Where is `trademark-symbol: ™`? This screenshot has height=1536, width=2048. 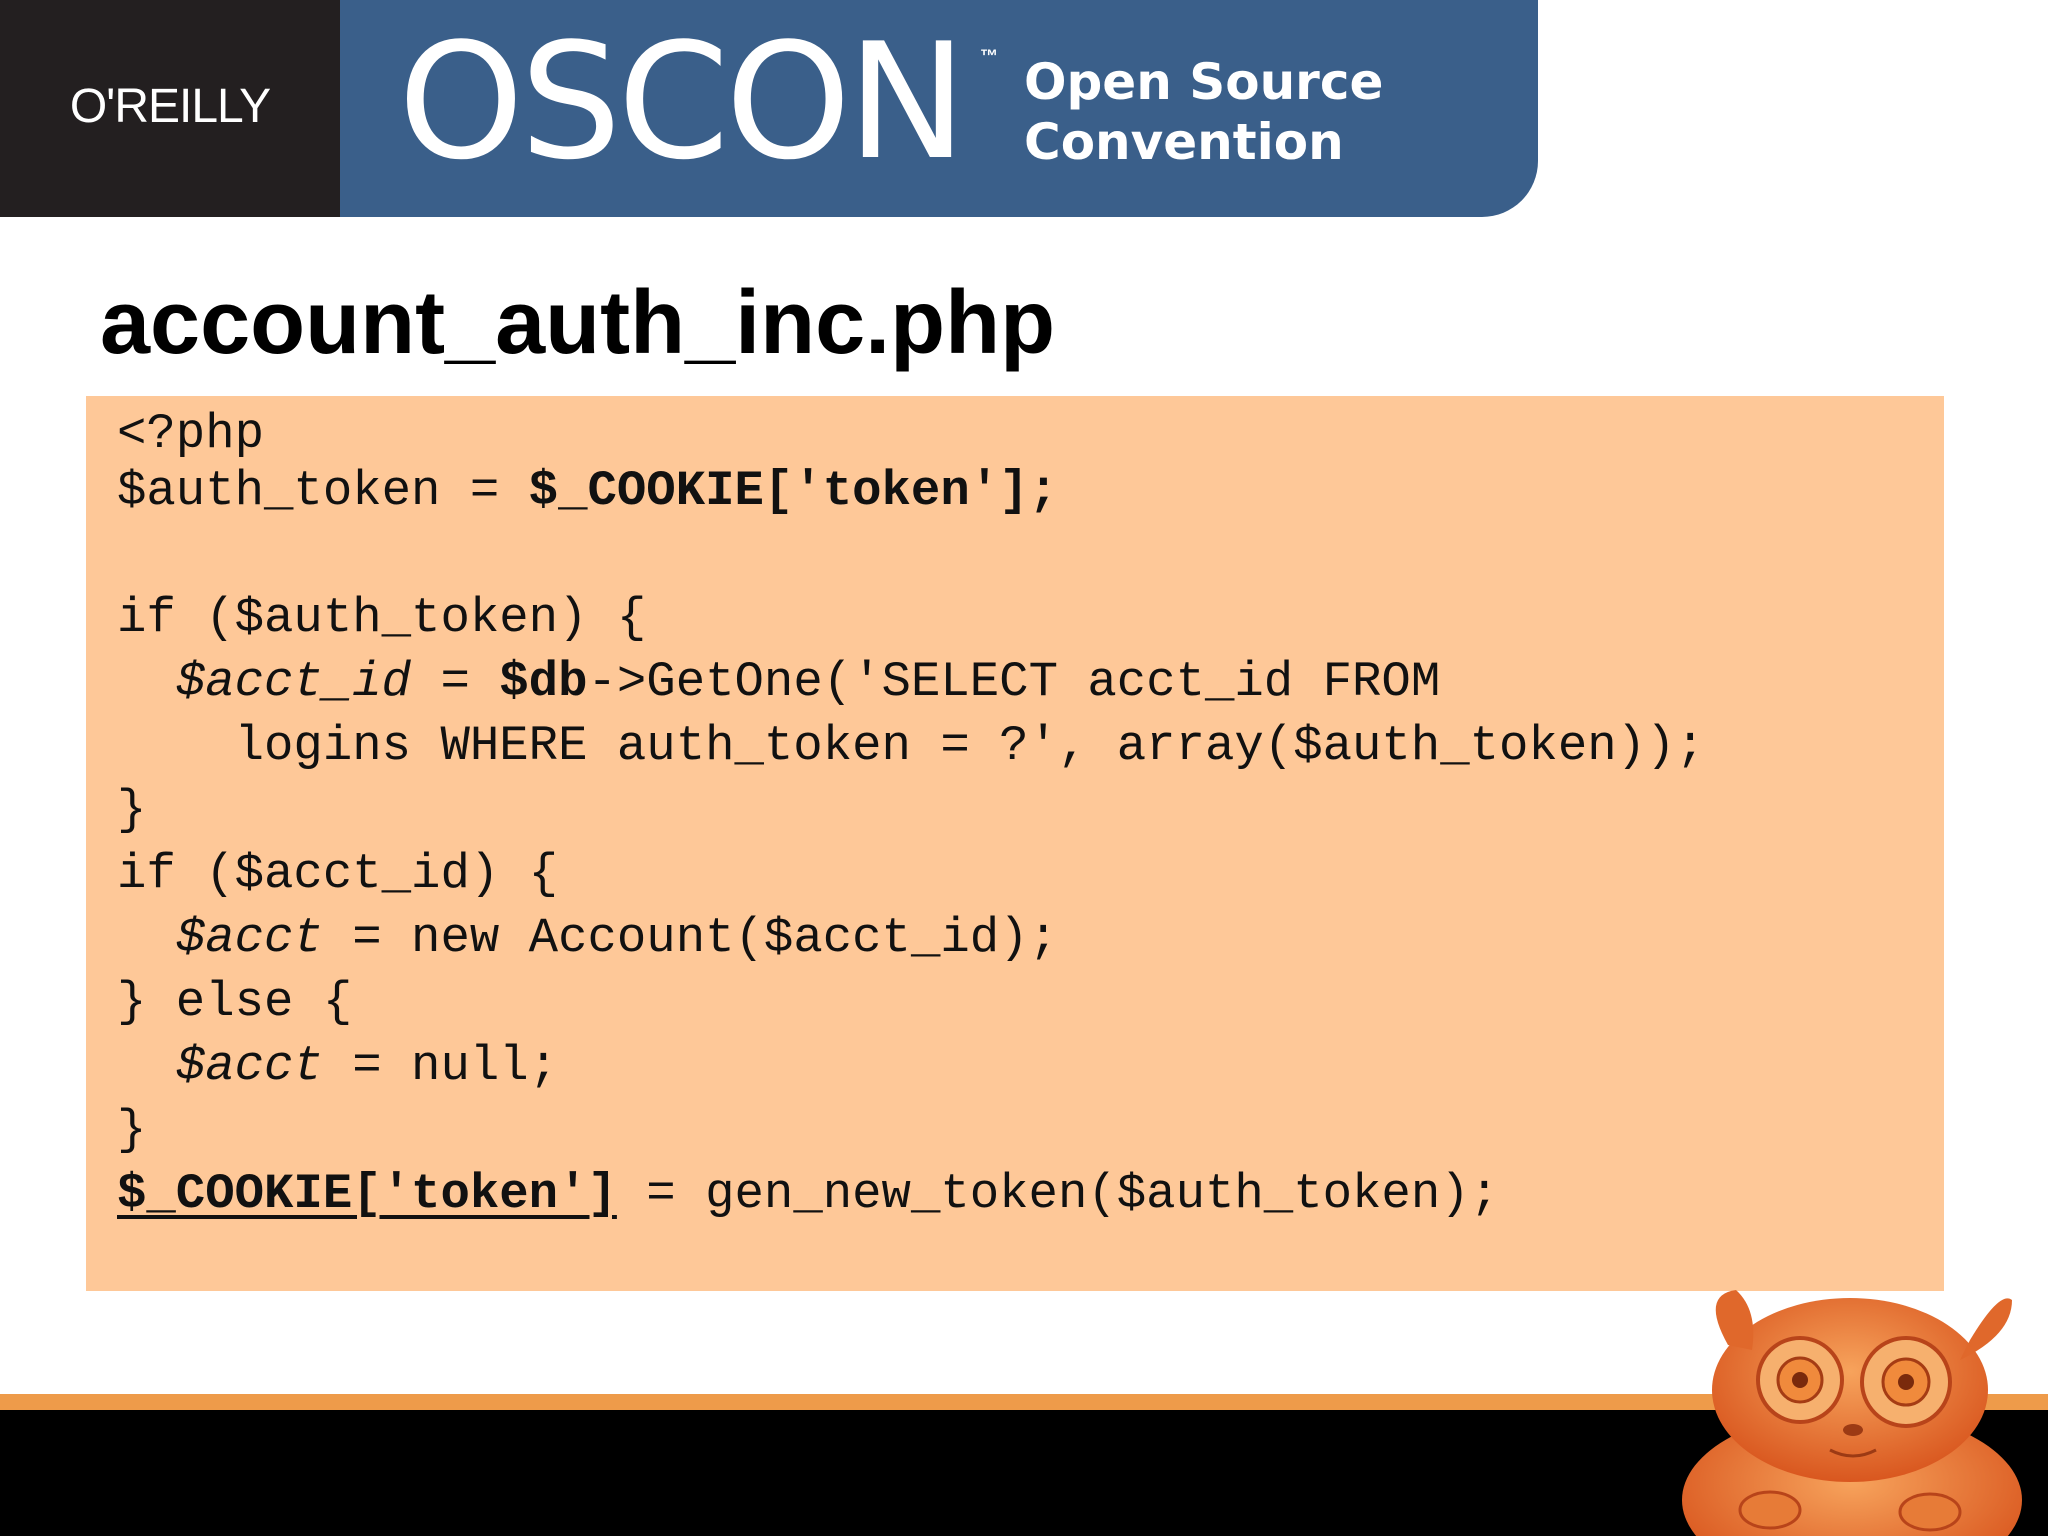
trademark-symbol: ™ is located at coordinates (989, 56).